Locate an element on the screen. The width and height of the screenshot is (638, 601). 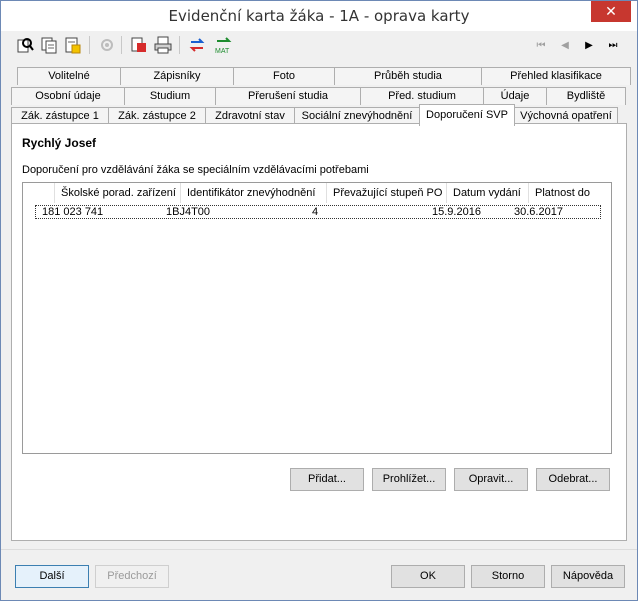
tab-studium: Studium is located at coordinates (170, 96).